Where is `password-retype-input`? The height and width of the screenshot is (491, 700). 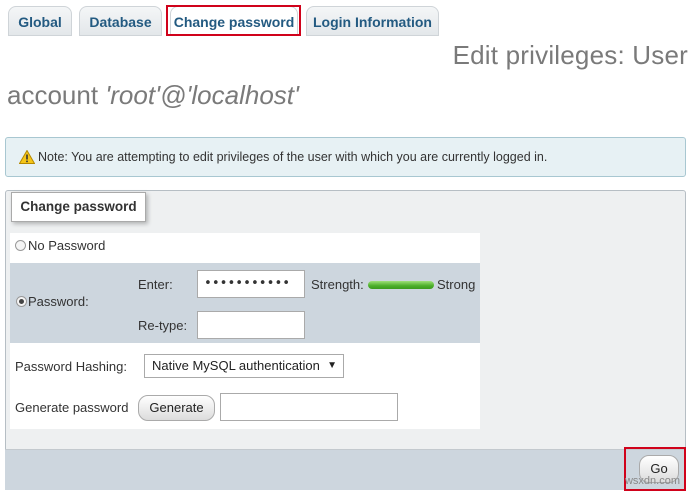 password-retype-input is located at coordinates (251, 325).